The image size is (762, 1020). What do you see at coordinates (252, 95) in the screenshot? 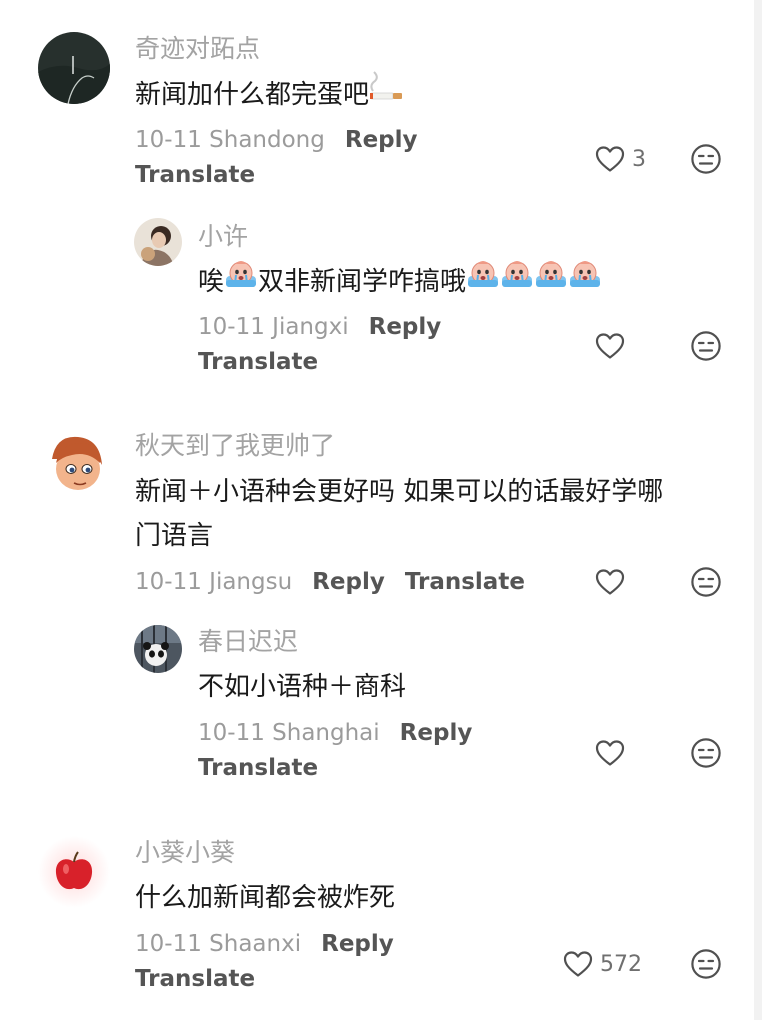
I see `comment-text-body: 新闻加什么都完蛋吧` at bounding box center [252, 95].